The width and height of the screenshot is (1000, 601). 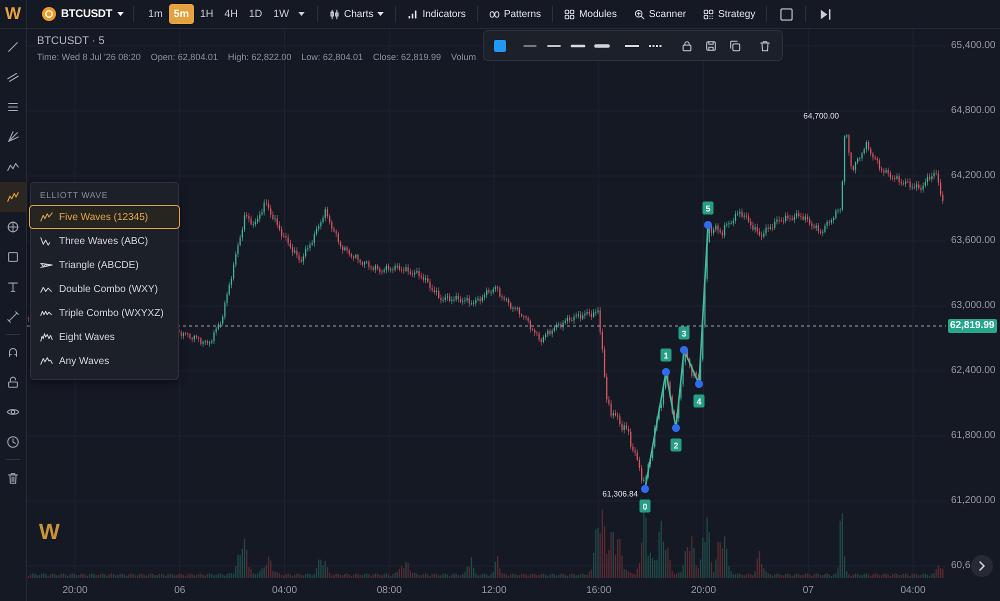 What do you see at coordinates (645, 506) in the screenshot?
I see `wave-point-label: 0` at bounding box center [645, 506].